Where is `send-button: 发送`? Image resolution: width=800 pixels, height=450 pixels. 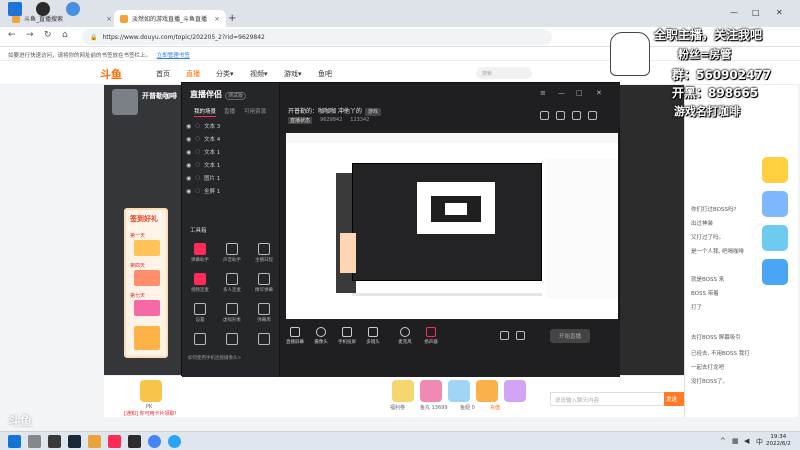
send-button: 发送 is located at coordinates (674, 399).